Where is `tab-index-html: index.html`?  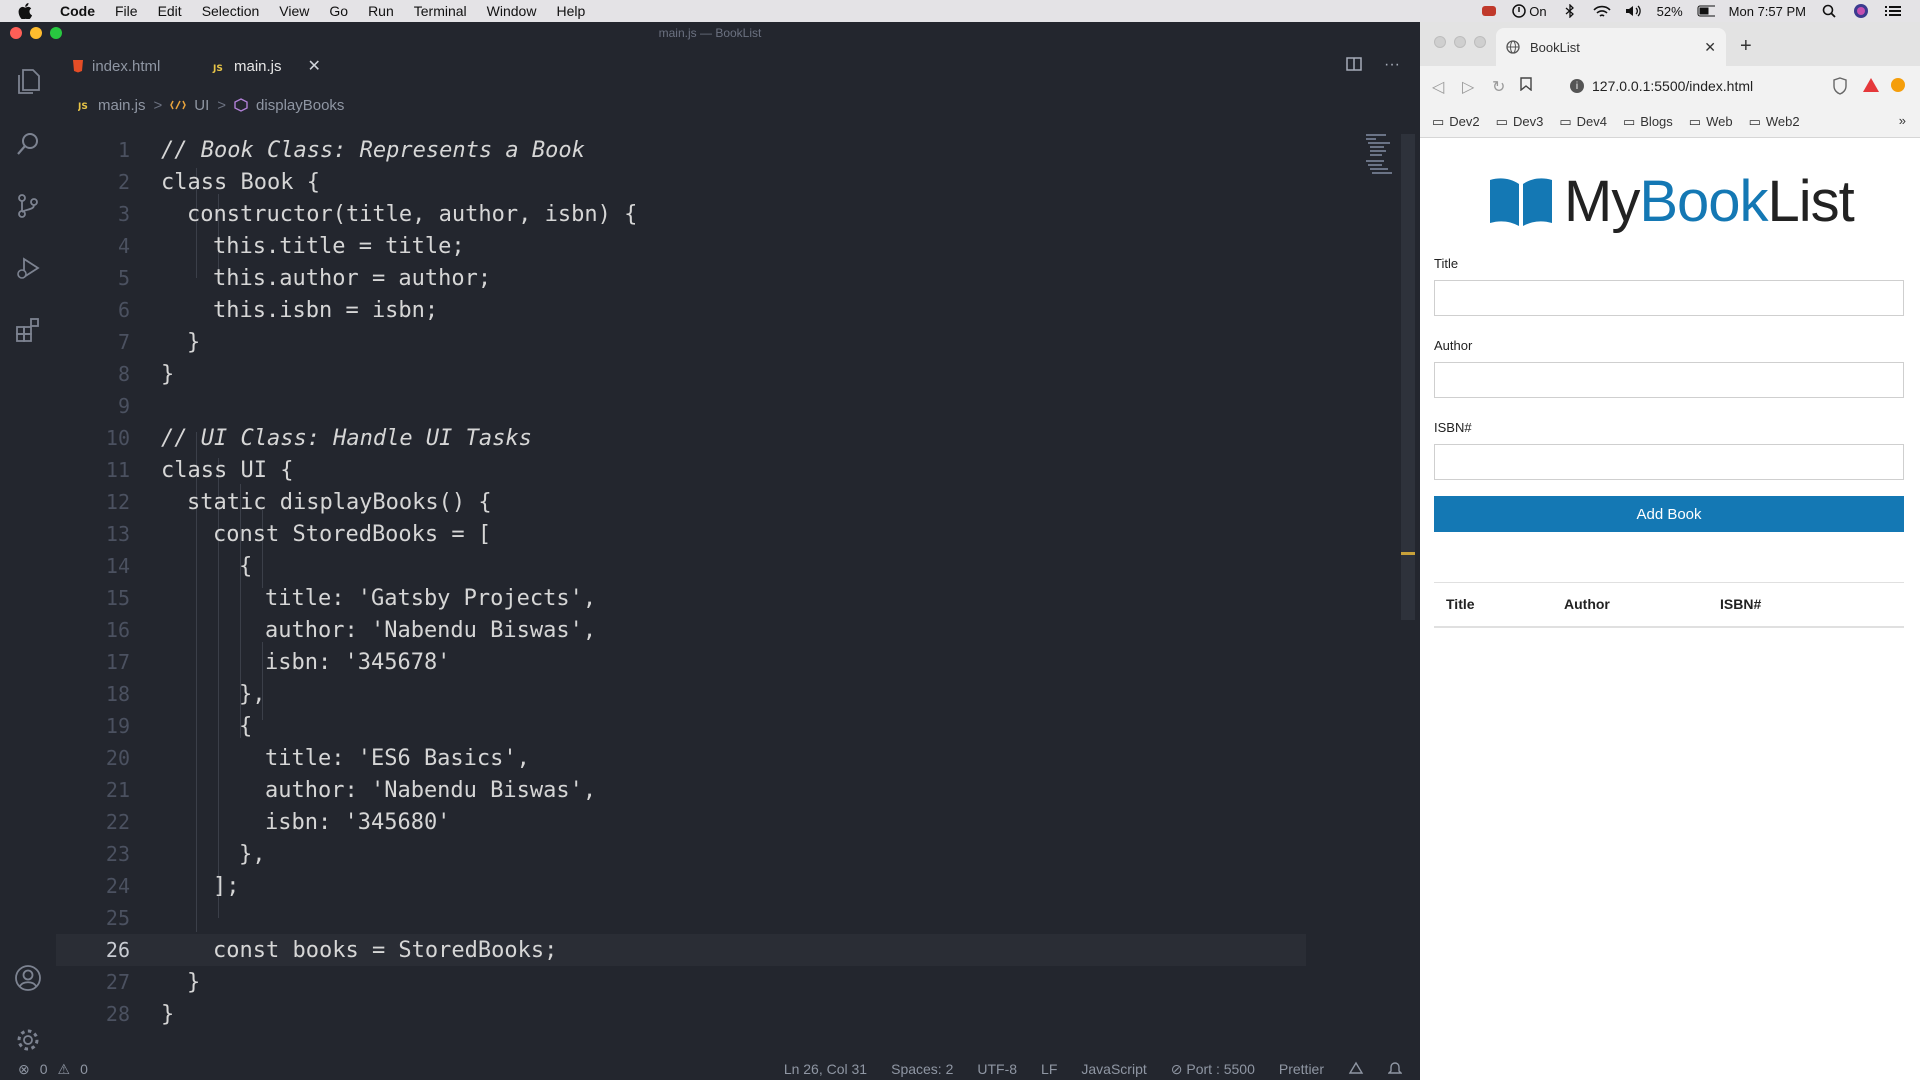
tab-index-html: index.html is located at coordinates (116, 66).